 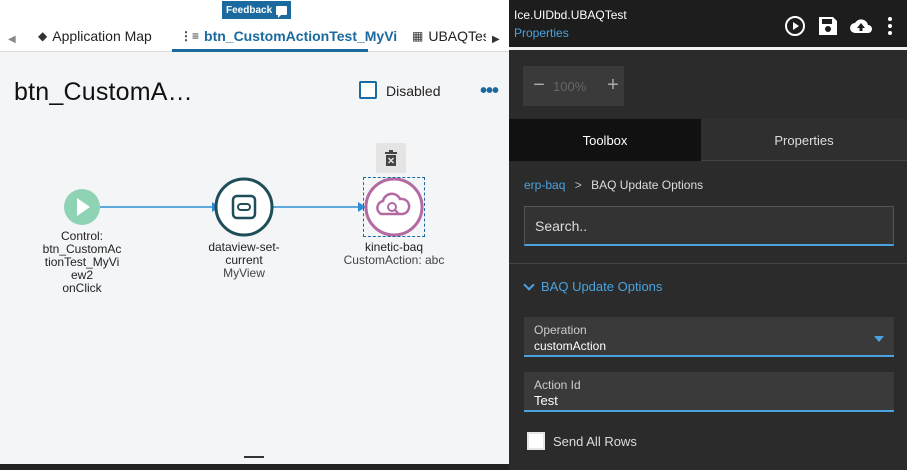 I want to click on feedback-label: Feedback, so click(x=249, y=10).